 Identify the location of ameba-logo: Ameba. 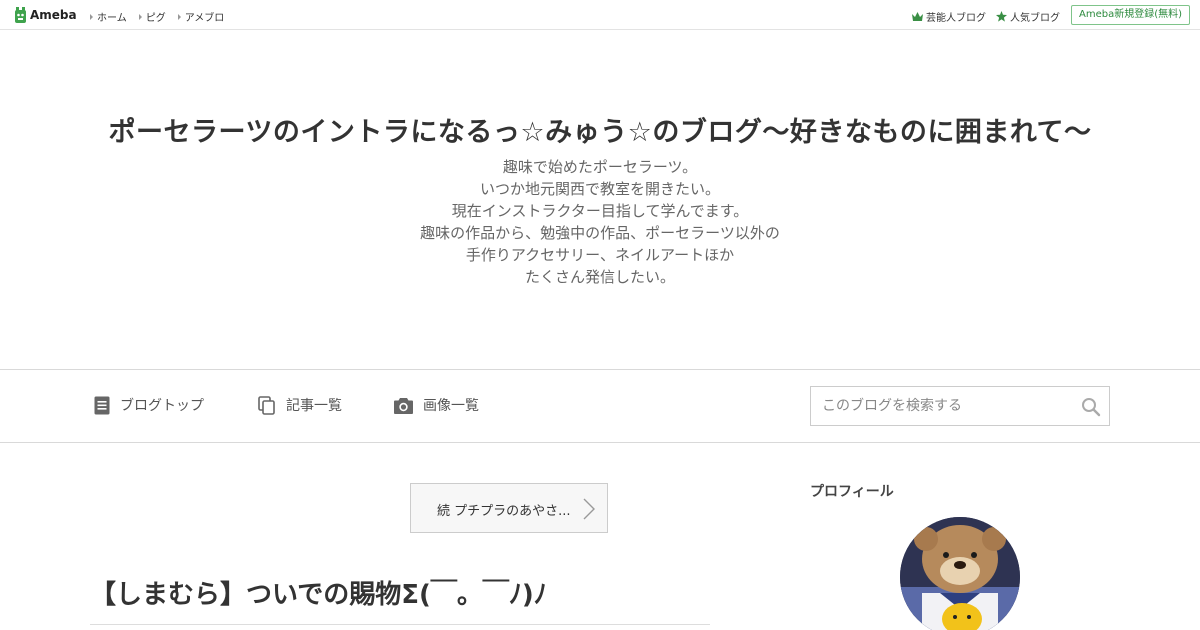
(45, 15).